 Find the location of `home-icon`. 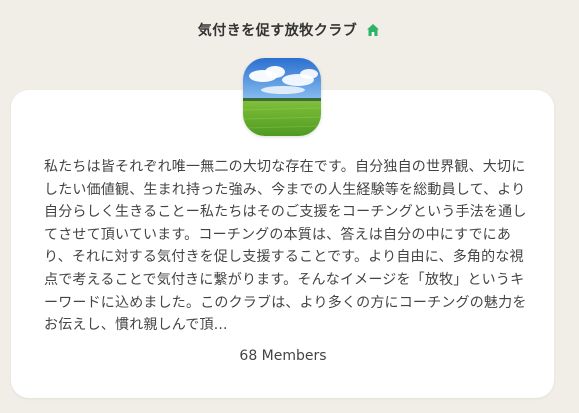

home-icon is located at coordinates (373, 30).